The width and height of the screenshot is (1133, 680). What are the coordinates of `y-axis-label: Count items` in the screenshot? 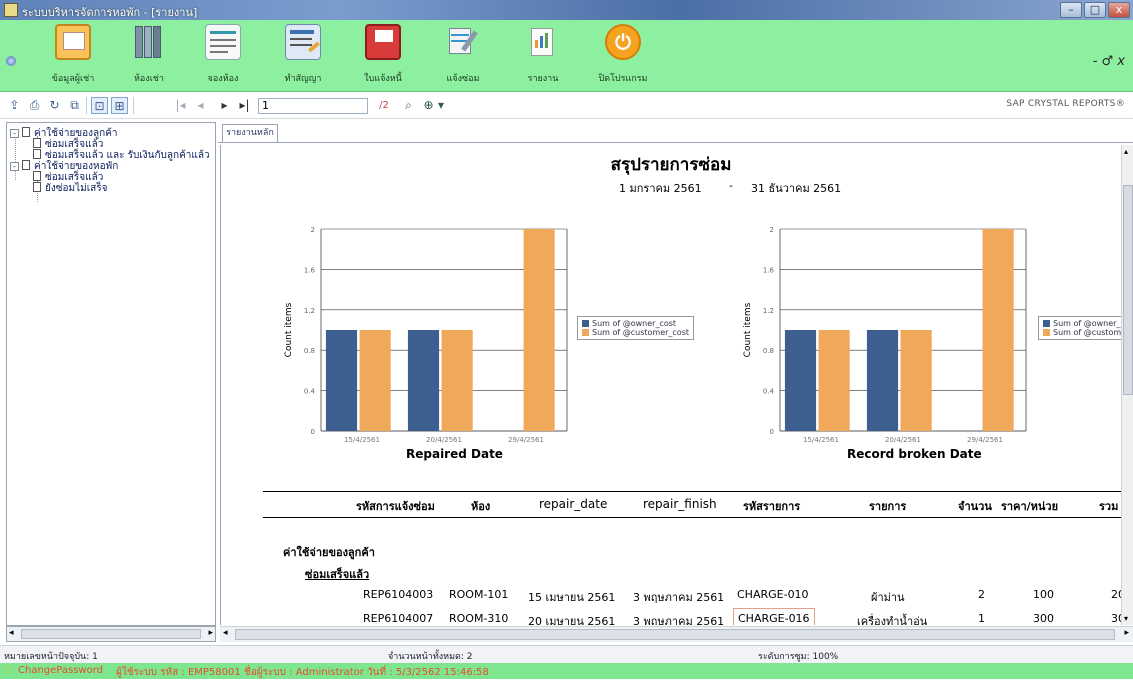 It's located at (748, 329).